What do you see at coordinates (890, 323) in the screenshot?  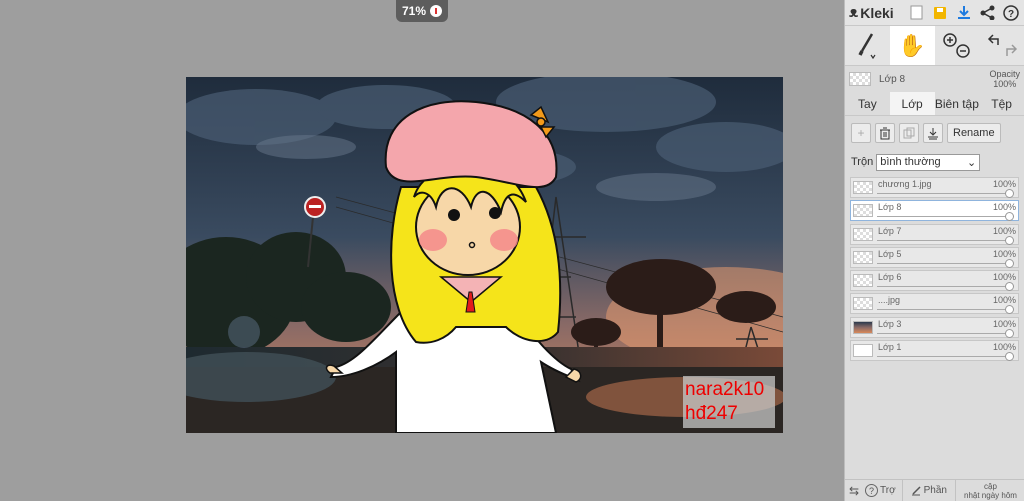 I see `layer-name: Lớp 3` at bounding box center [890, 323].